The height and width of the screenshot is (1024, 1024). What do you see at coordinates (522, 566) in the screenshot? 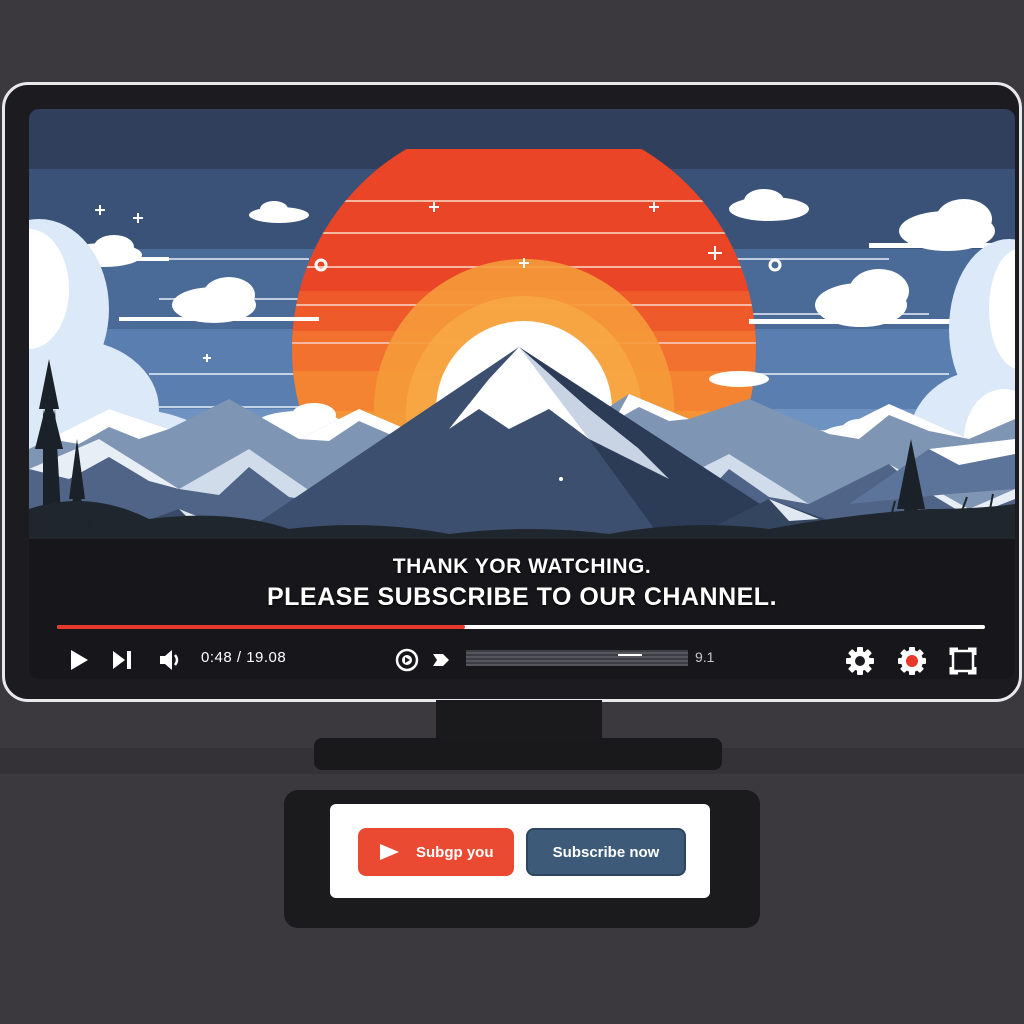
I see `subtitle-line-1: THANK YOR WATCHING.` at bounding box center [522, 566].